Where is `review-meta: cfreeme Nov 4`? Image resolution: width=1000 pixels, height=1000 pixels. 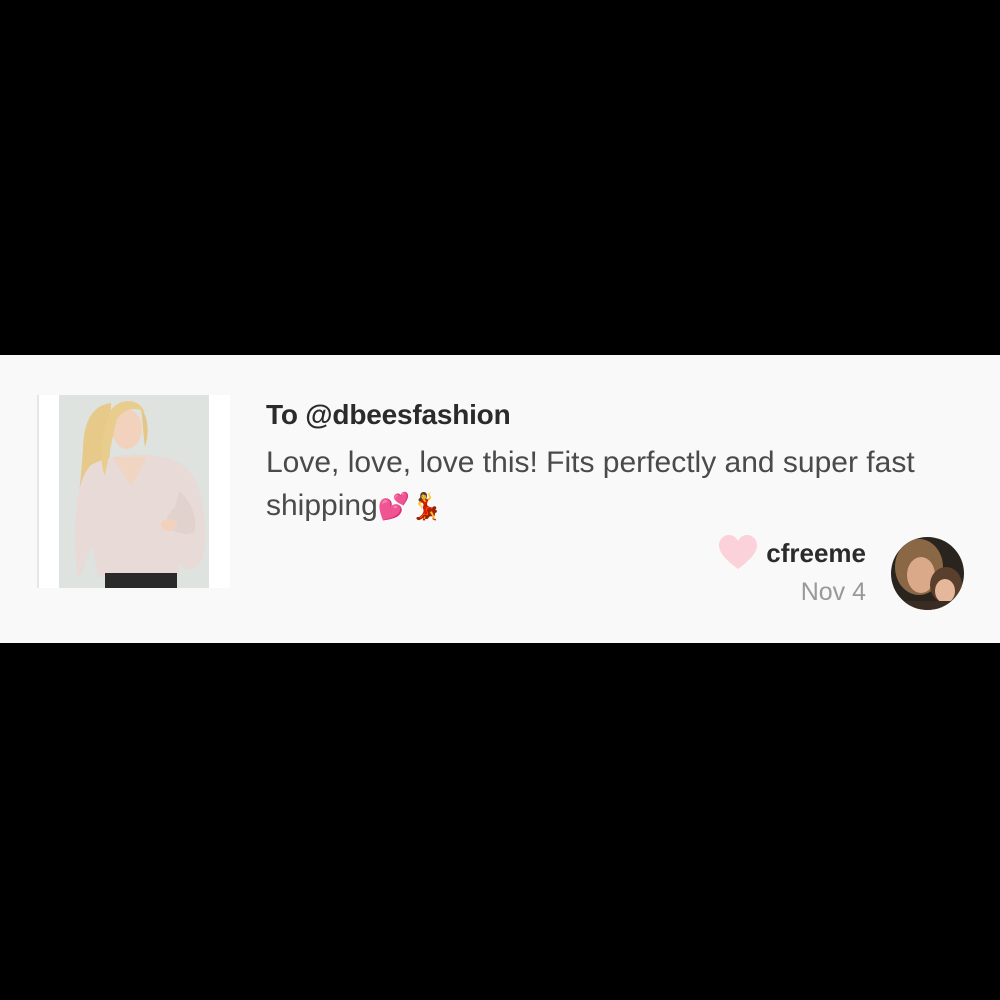
review-meta: cfreeme Nov 4 is located at coordinates (792, 572).